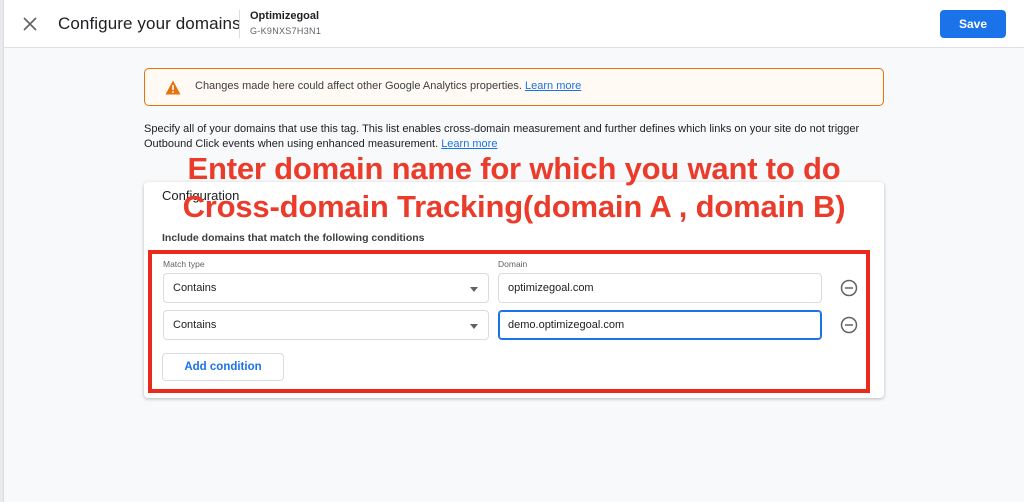 The width and height of the screenshot is (1024, 502). I want to click on close-button, so click(30, 24).